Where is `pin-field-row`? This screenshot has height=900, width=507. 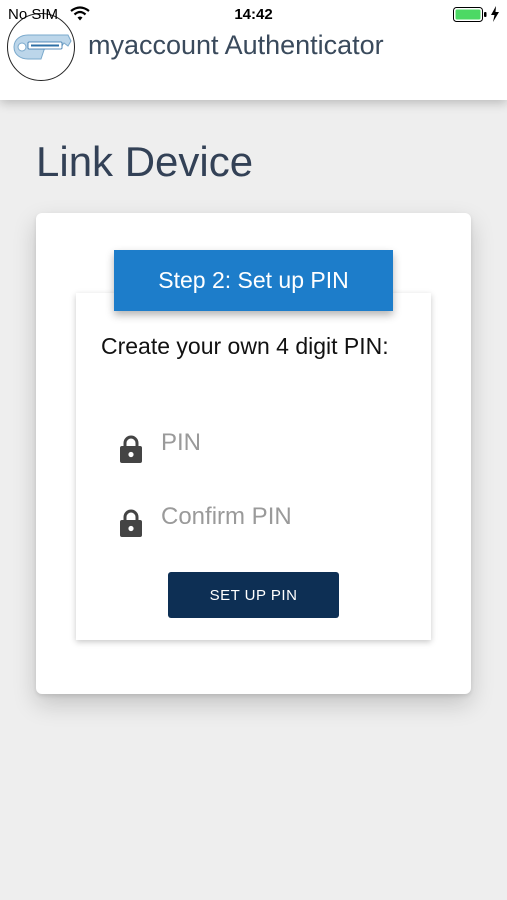 pin-field-row is located at coordinates (261, 446).